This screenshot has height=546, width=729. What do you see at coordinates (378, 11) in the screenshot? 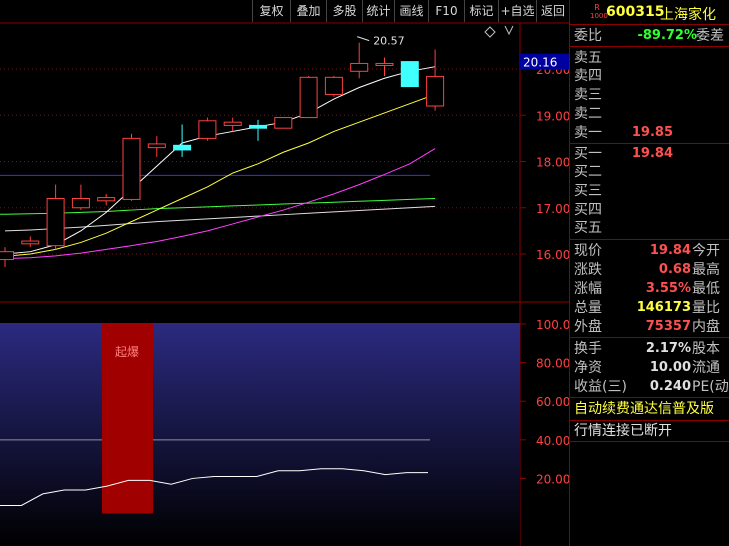
I see `statistics-button: 统计` at bounding box center [378, 11].